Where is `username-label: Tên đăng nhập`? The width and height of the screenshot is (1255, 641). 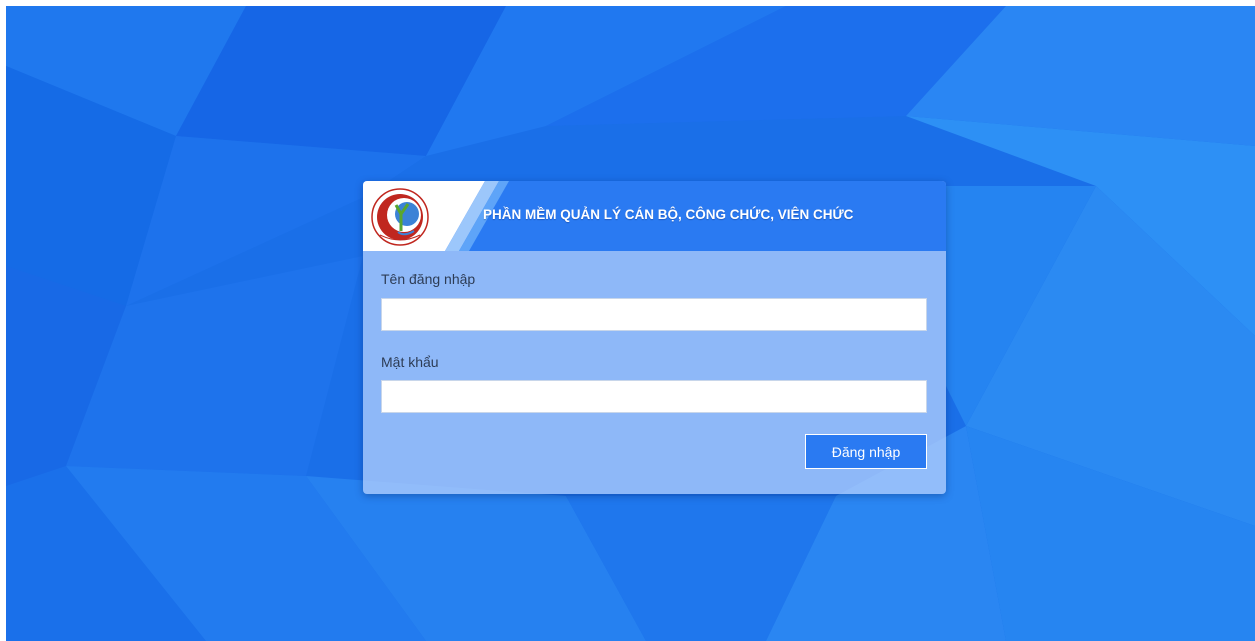 username-label: Tên đăng nhập is located at coordinates (428, 279).